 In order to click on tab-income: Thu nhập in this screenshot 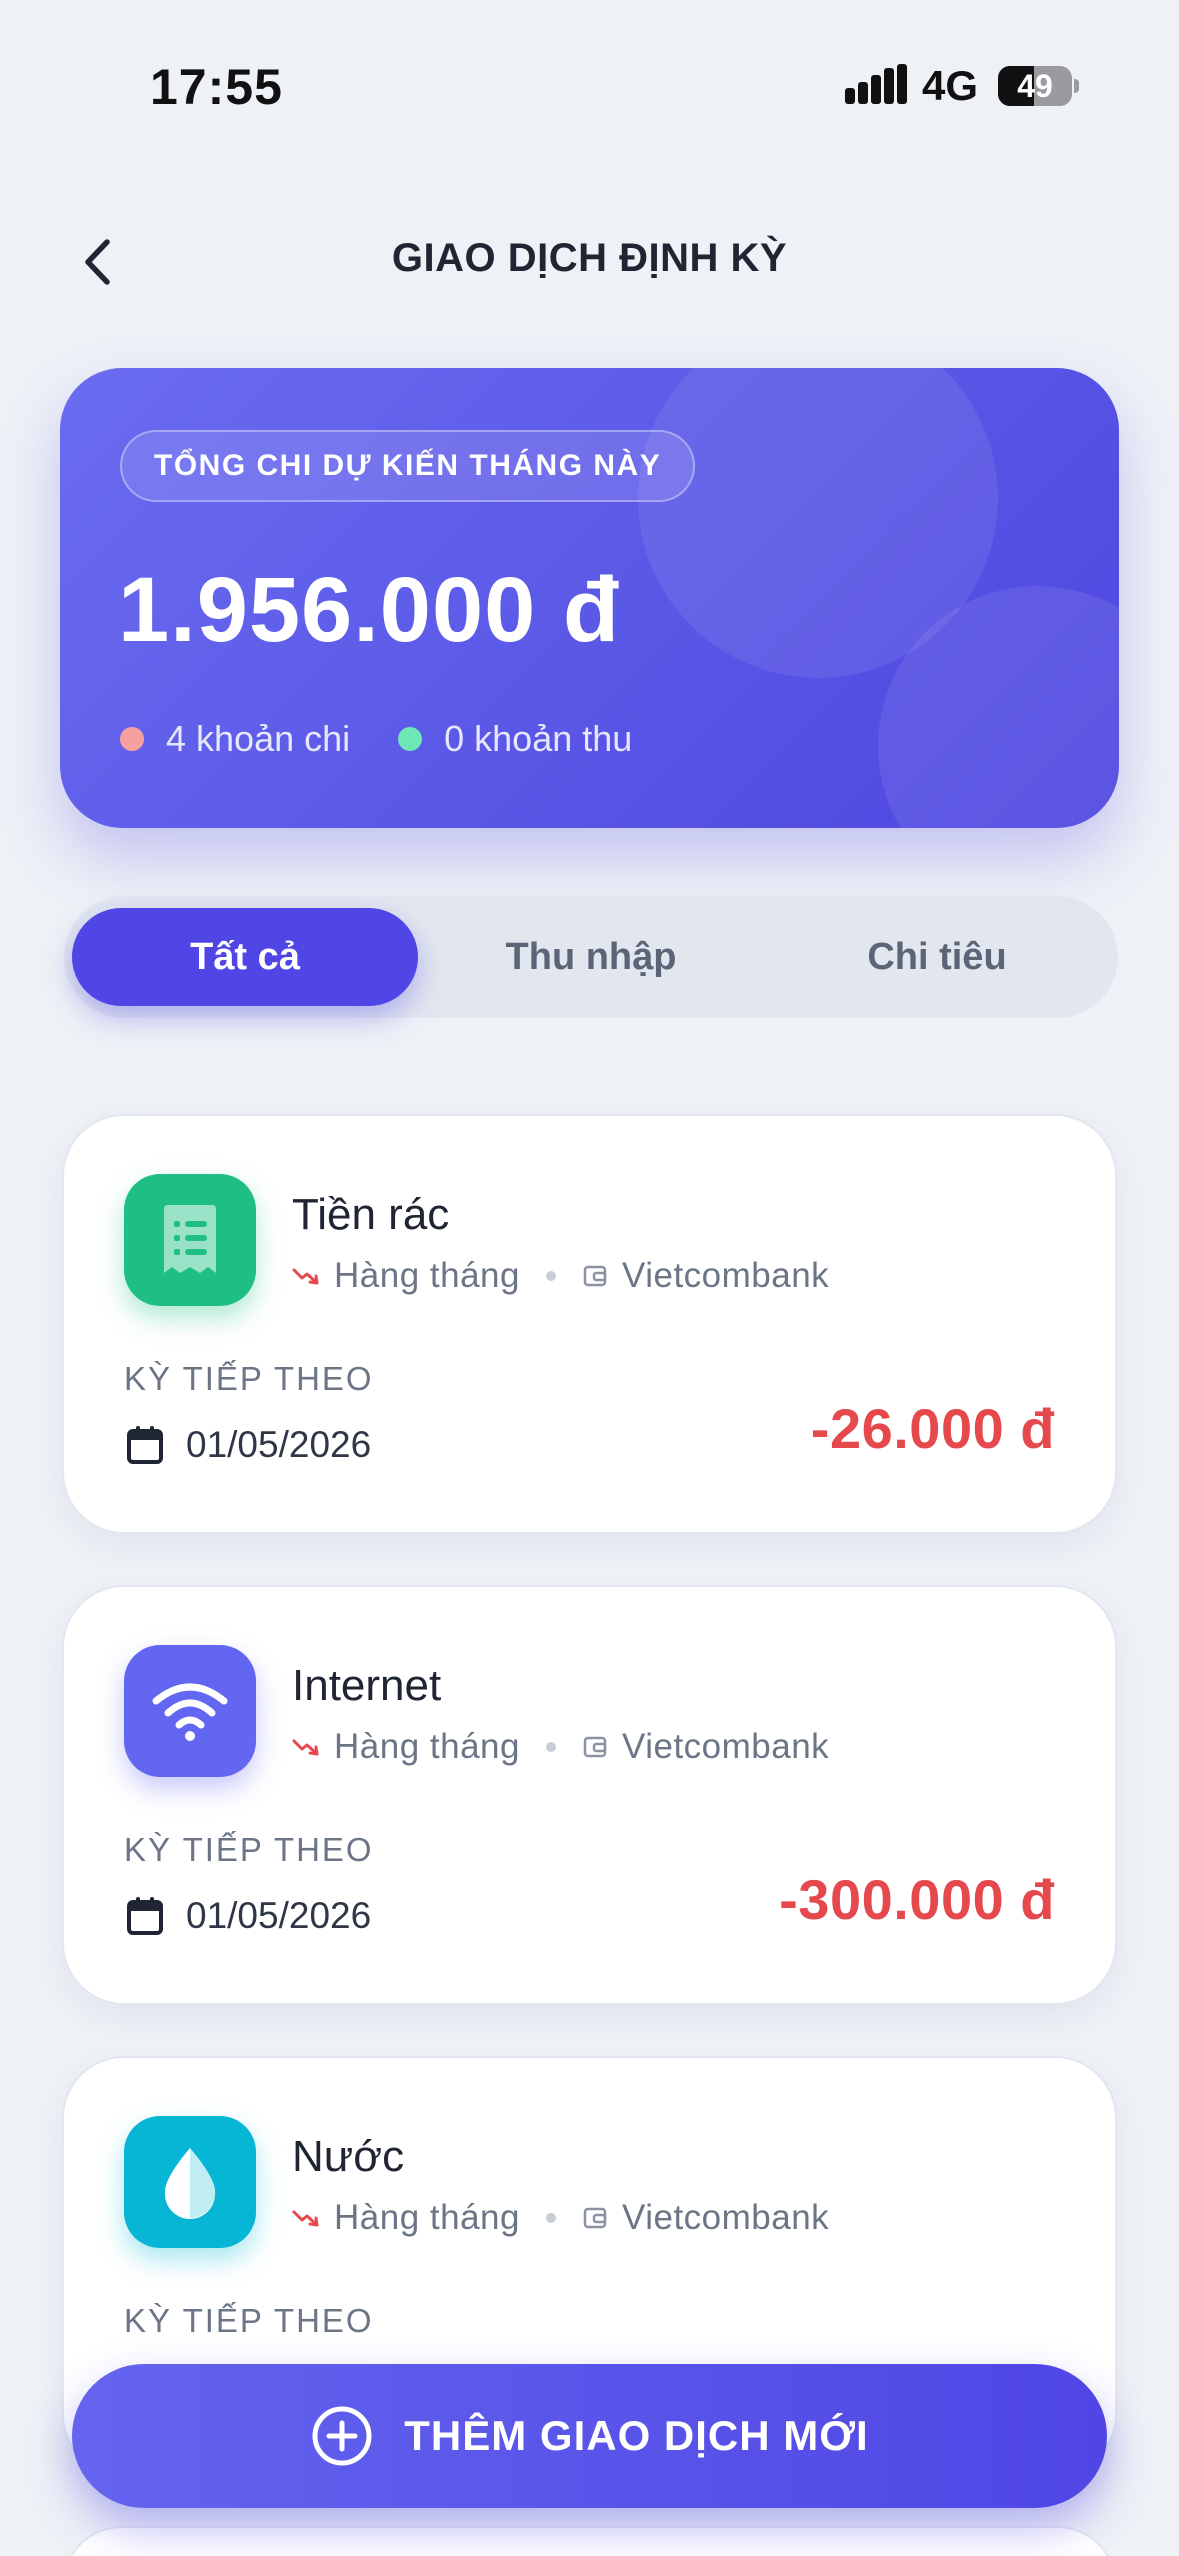, I will do `click(591, 957)`.